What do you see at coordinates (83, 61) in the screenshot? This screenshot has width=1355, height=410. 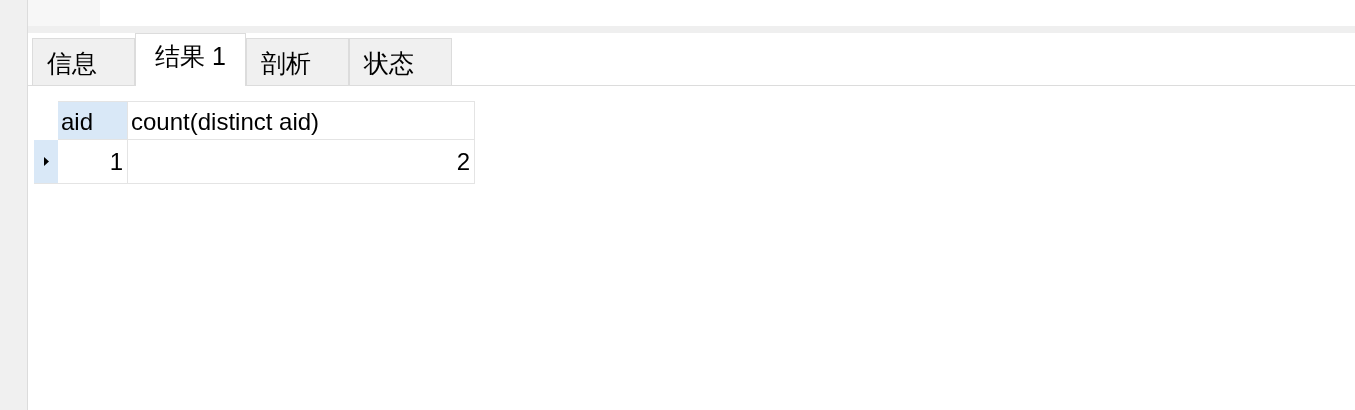 I see `tab: 信息` at bounding box center [83, 61].